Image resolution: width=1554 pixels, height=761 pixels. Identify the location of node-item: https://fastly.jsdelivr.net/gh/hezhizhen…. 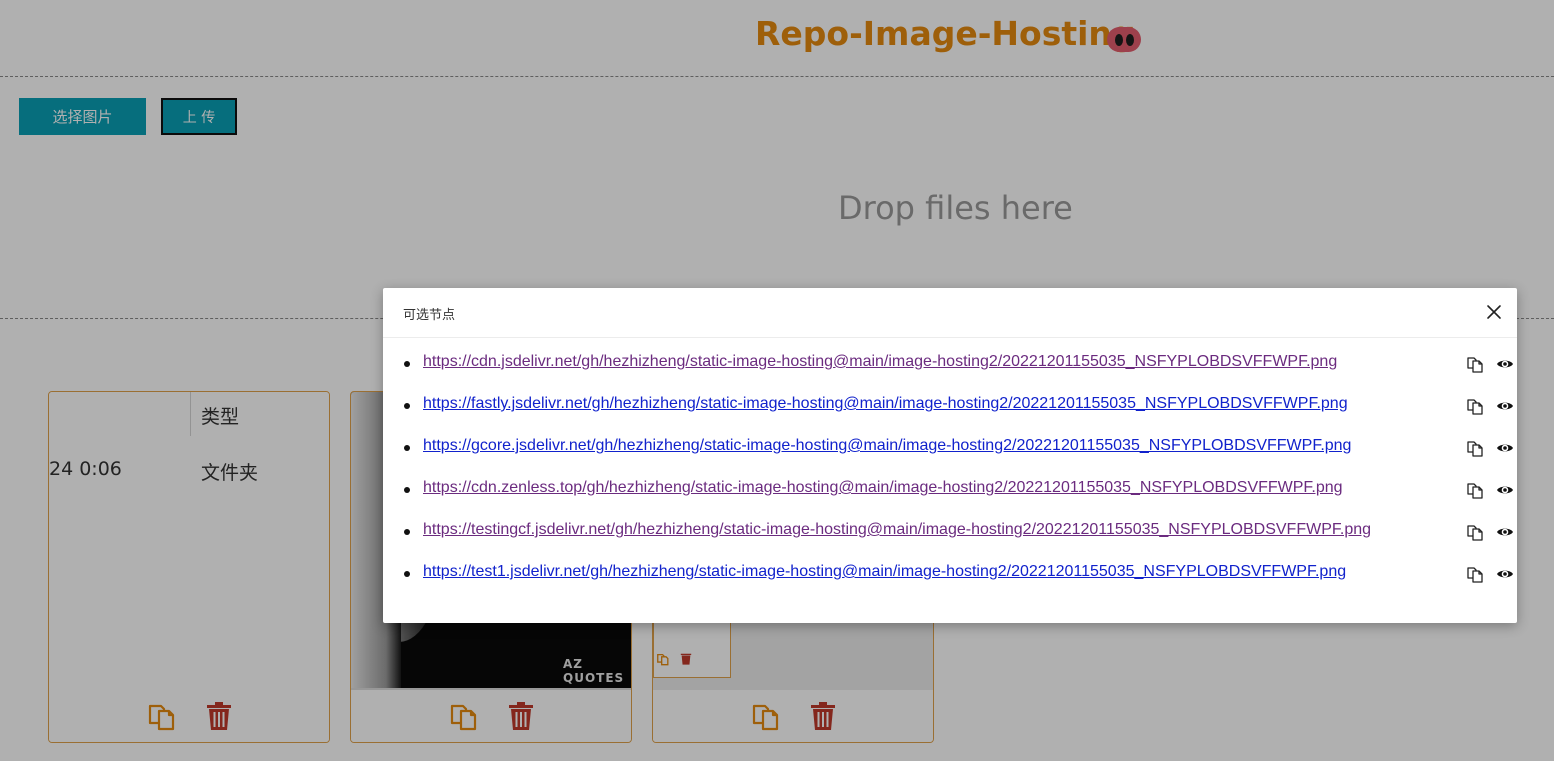
(950, 413).